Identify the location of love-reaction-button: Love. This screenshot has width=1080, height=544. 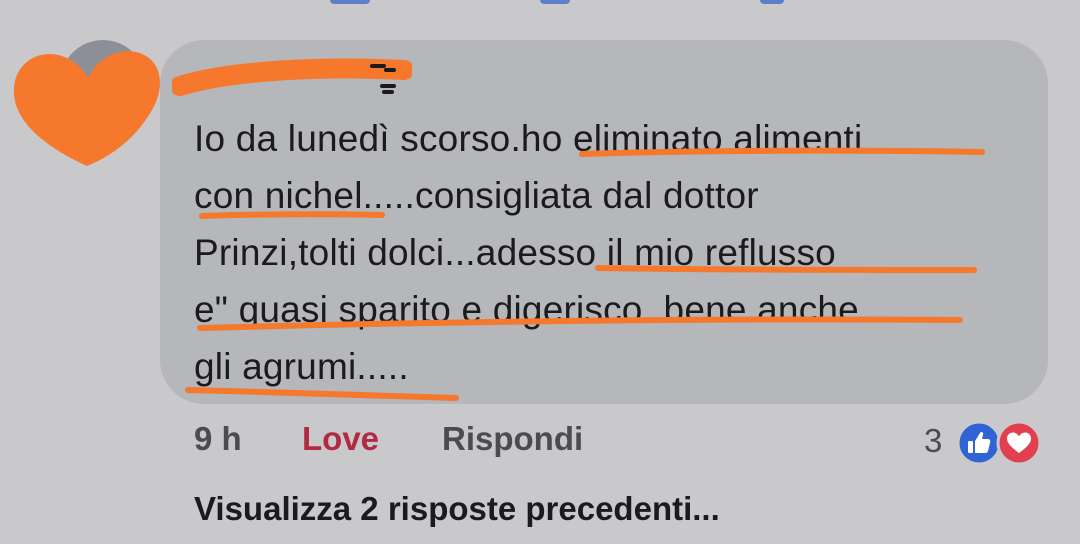
(340, 439).